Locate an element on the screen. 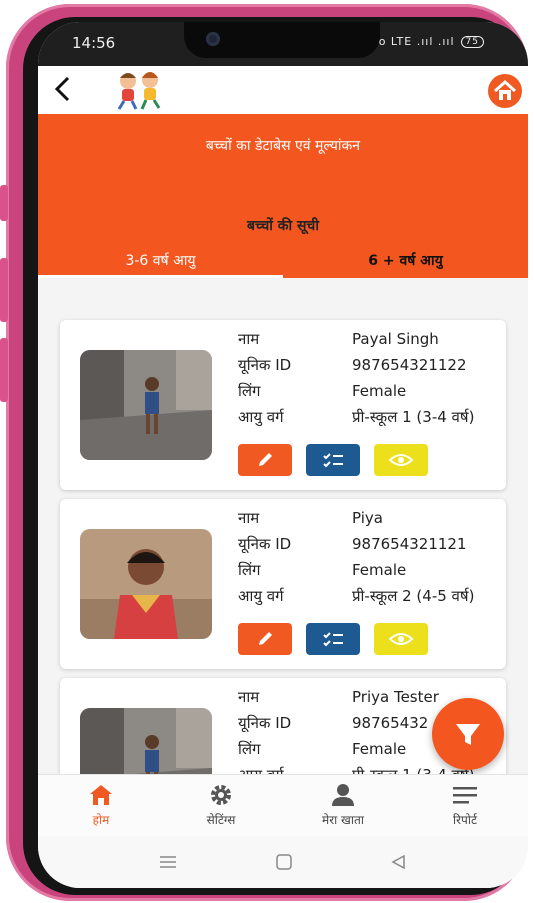 The width and height of the screenshot is (534, 903). menu-lines-icon is located at coordinates (465, 795).